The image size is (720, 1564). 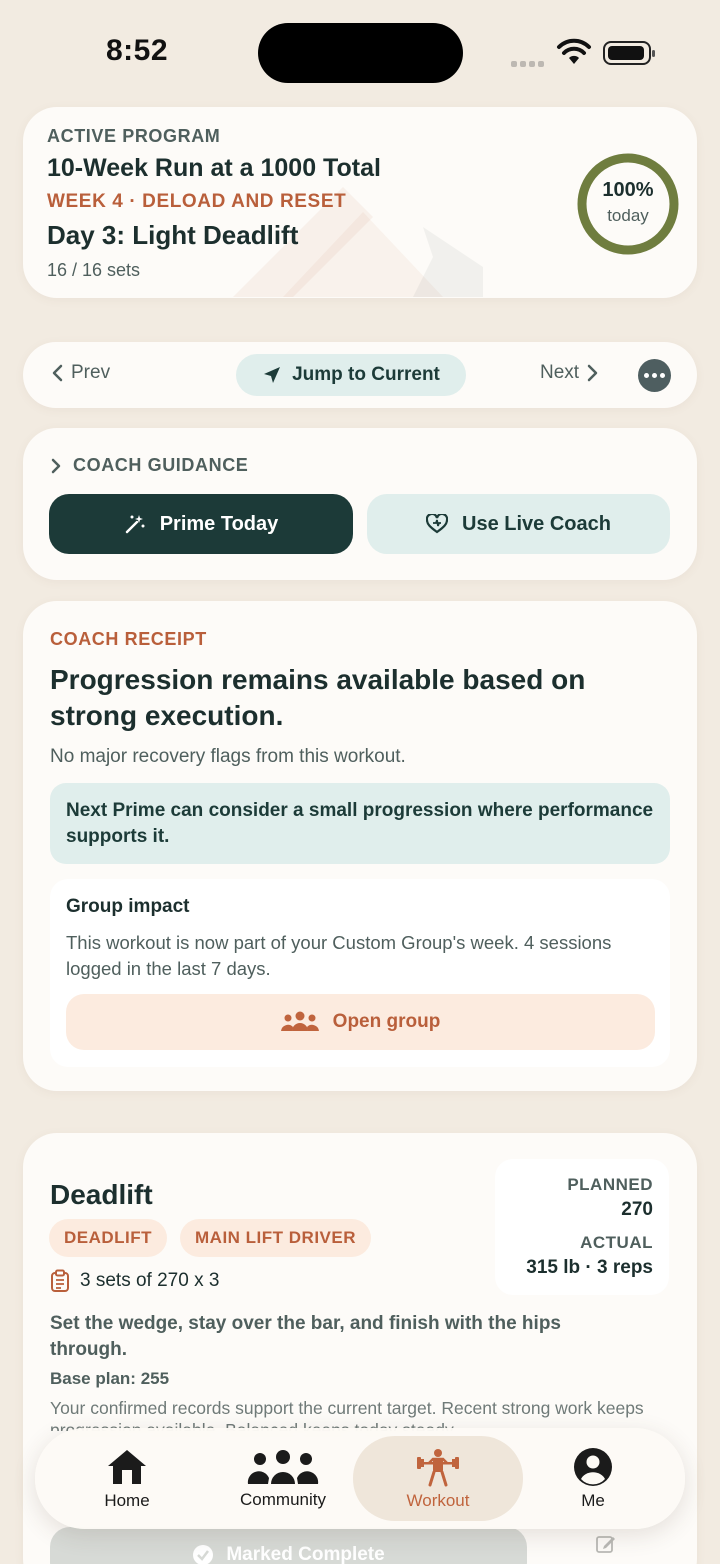 I want to click on actual-value: 315 lb · 3 reps, so click(x=589, y=1267).